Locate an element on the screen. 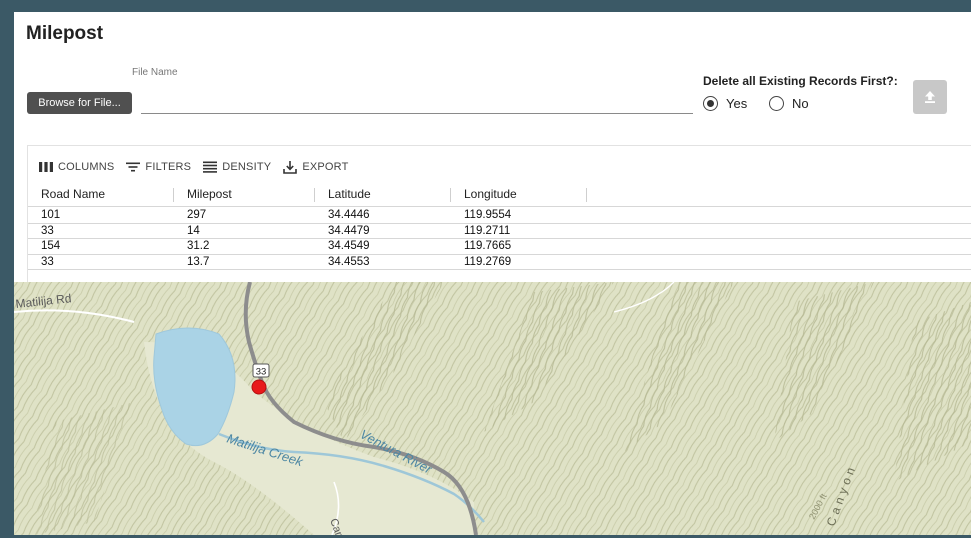 Image resolution: width=971 pixels, height=538 pixels. column-header-label: Milepost is located at coordinates (209, 194).